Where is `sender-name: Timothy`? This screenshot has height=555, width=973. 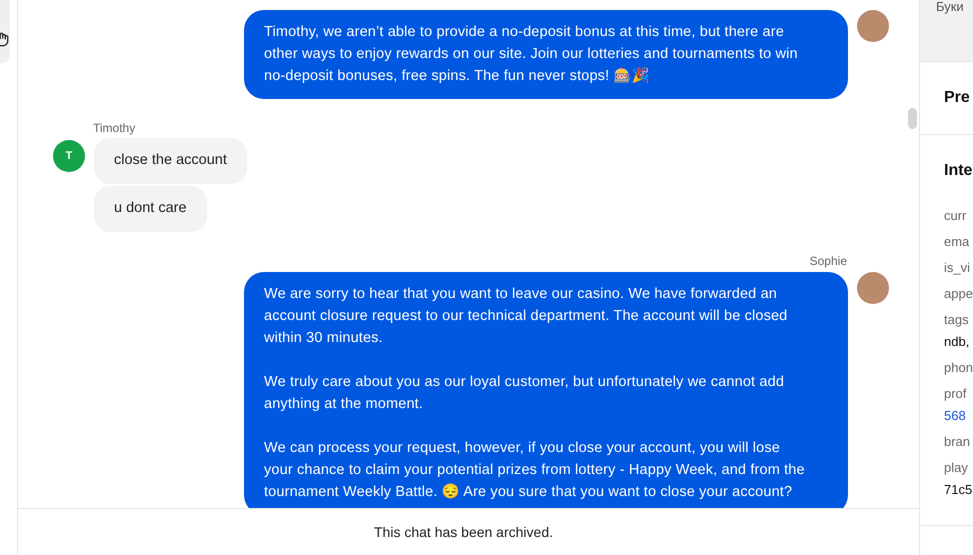 sender-name: Timothy is located at coordinates (114, 128).